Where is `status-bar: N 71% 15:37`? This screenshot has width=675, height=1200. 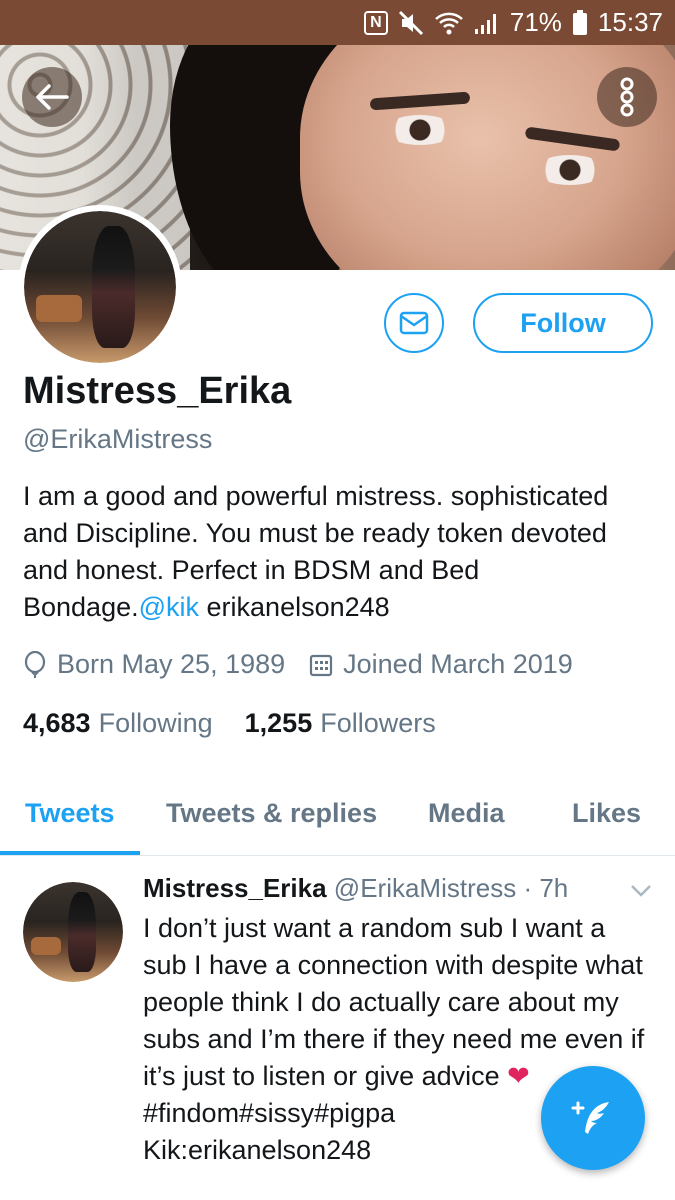 status-bar: N 71% 15:37 is located at coordinates (337, 22).